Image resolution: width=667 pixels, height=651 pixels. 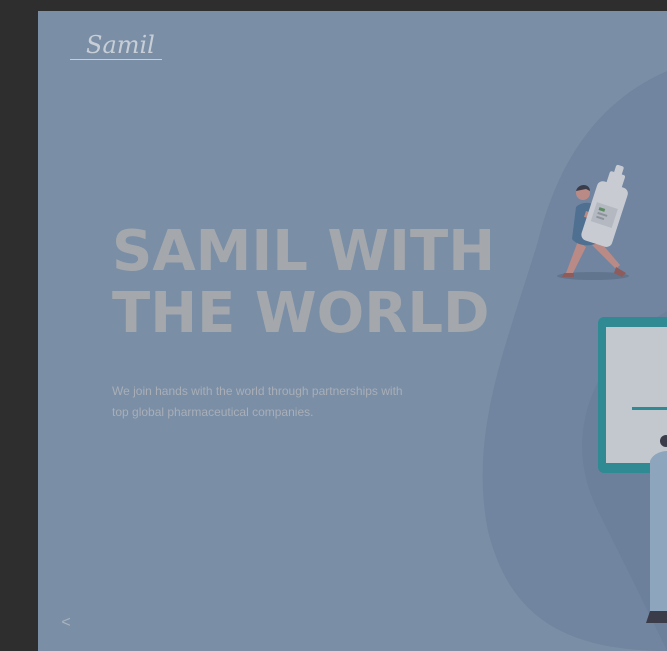 I want to click on monitor-screen-illustration, so click(x=632, y=395).